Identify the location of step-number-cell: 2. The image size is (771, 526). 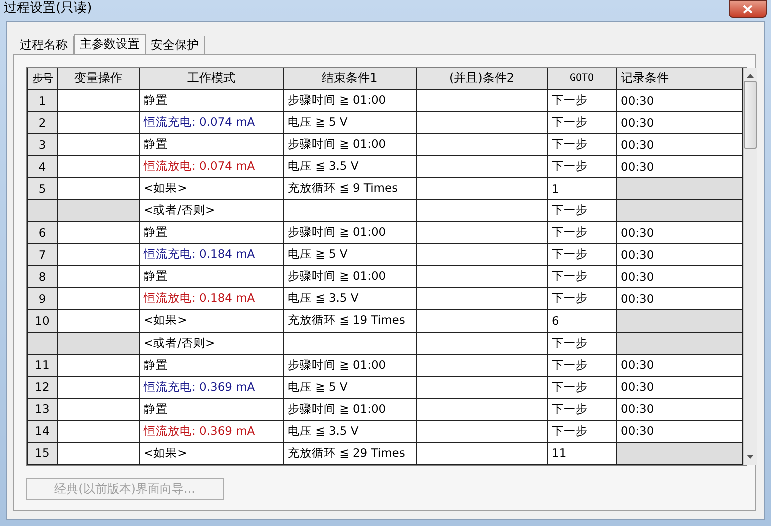
(43, 123).